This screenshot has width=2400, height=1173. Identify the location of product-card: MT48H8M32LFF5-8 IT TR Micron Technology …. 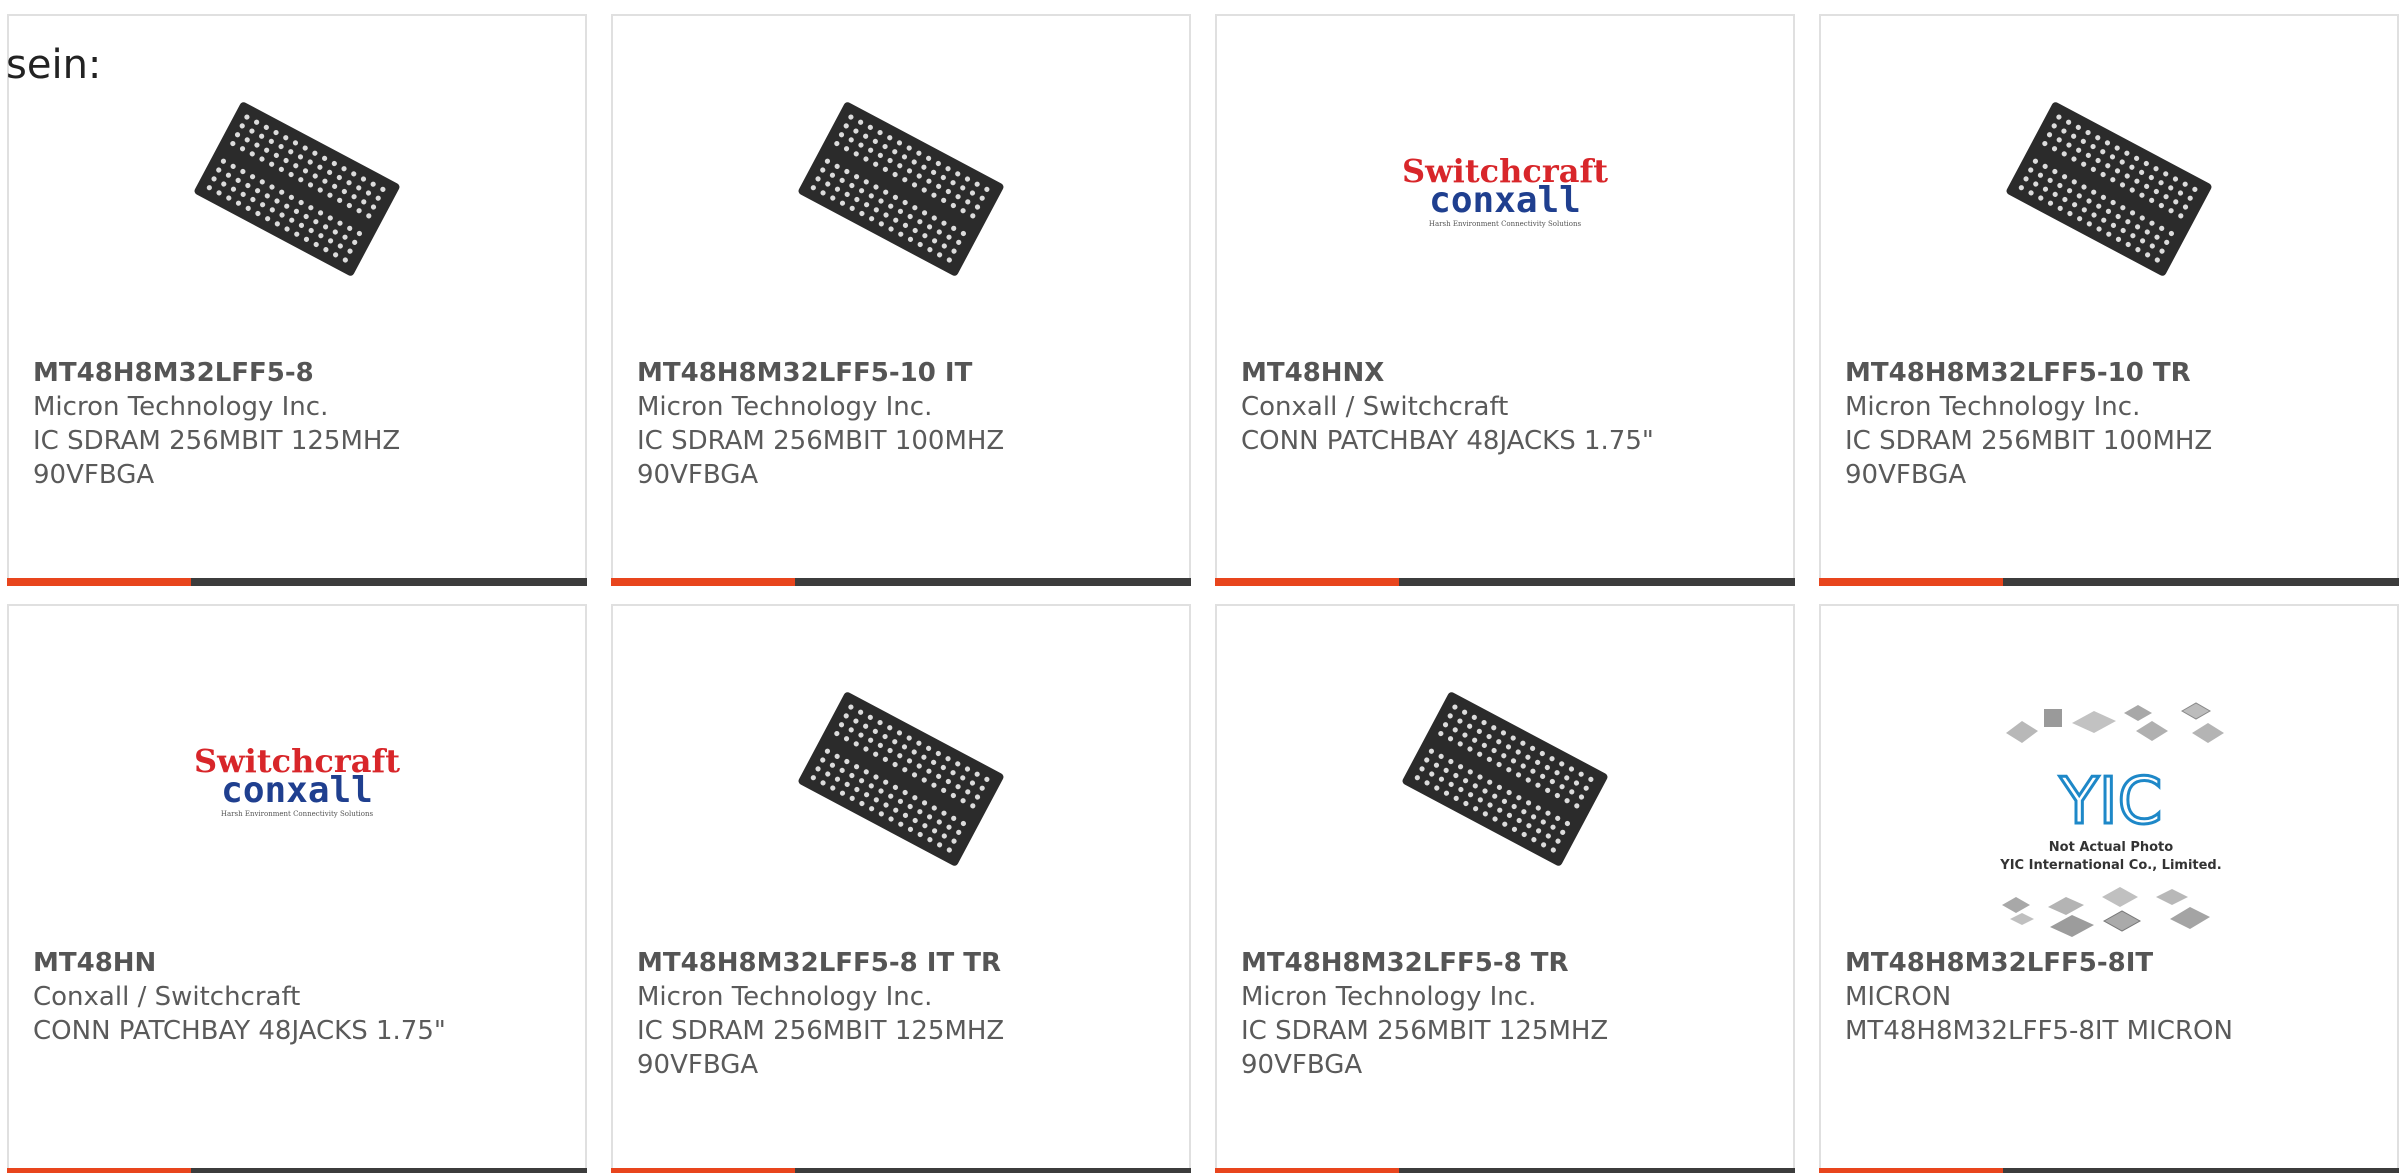
(901, 888).